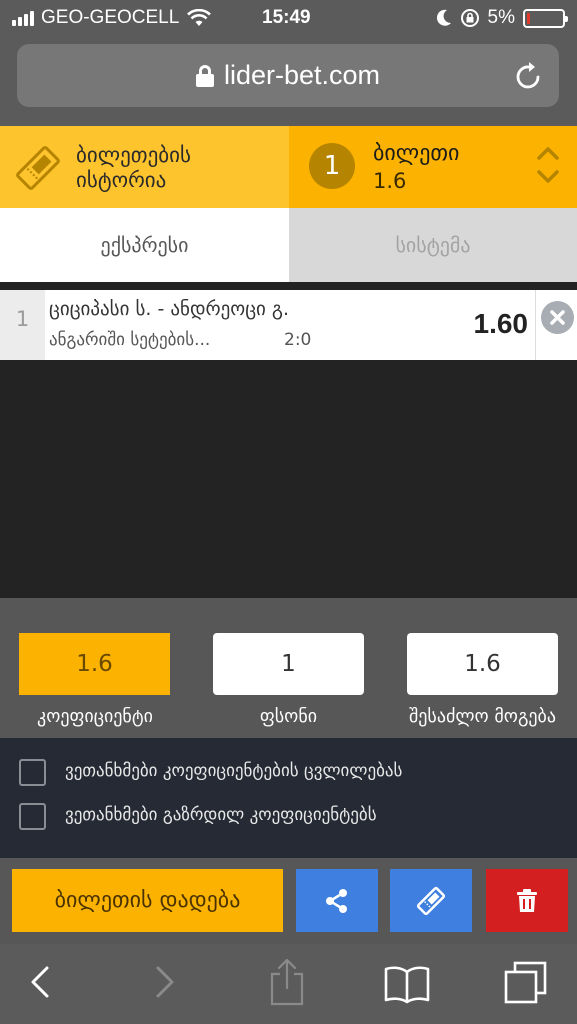 This screenshot has width=577, height=1024. I want to click on address-bar: lider-bet.com, so click(288, 75).